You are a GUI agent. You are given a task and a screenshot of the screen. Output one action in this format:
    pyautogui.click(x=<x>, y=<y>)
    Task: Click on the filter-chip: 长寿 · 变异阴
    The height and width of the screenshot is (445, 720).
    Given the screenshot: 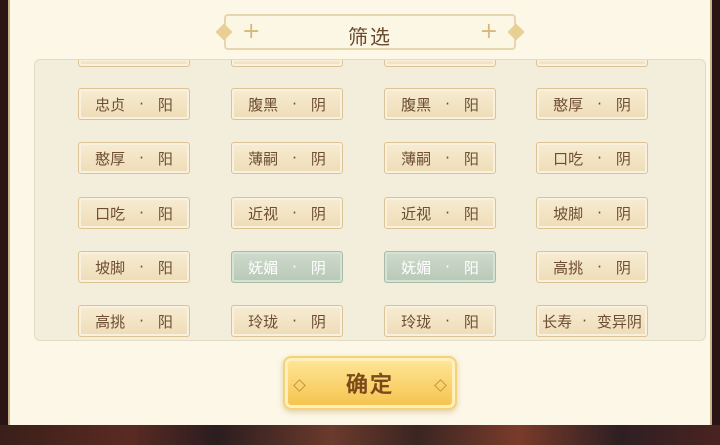 What is the action you would take?
    pyautogui.click(x=592, y=321)
    